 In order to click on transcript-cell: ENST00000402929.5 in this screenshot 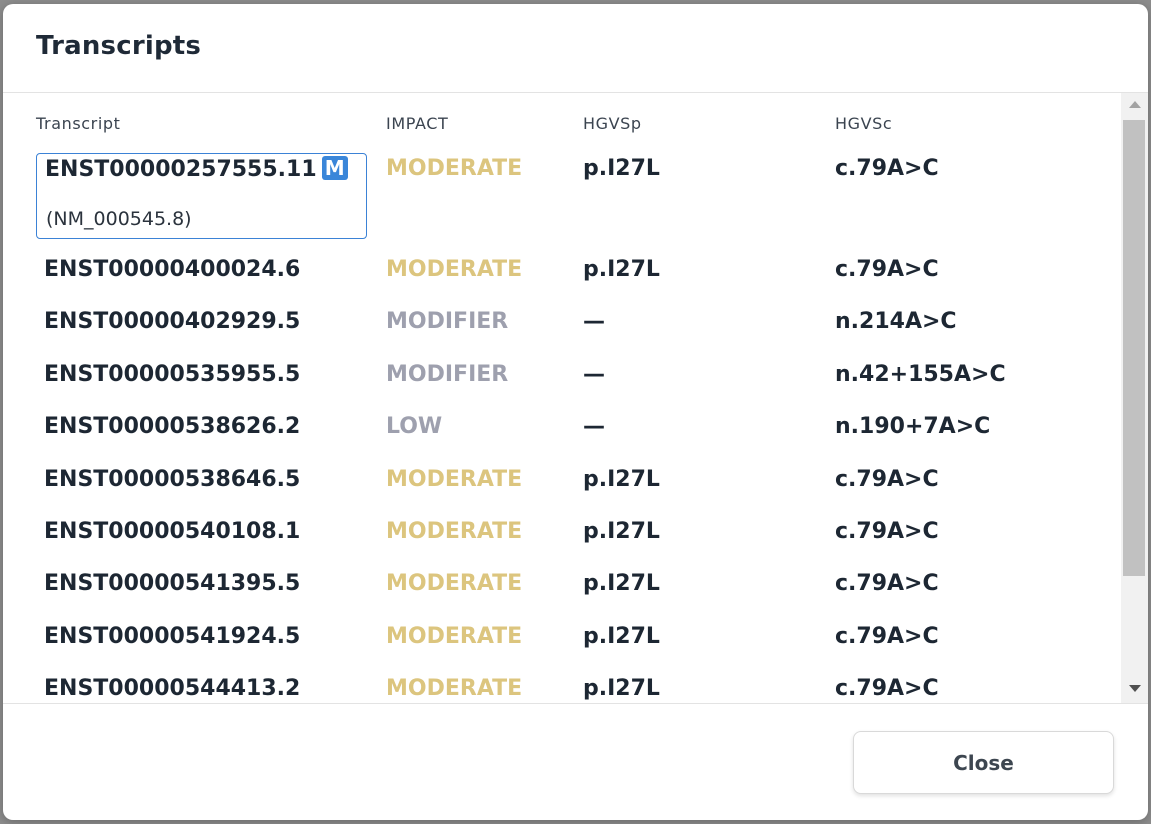, I will do `click(172, 321)`.